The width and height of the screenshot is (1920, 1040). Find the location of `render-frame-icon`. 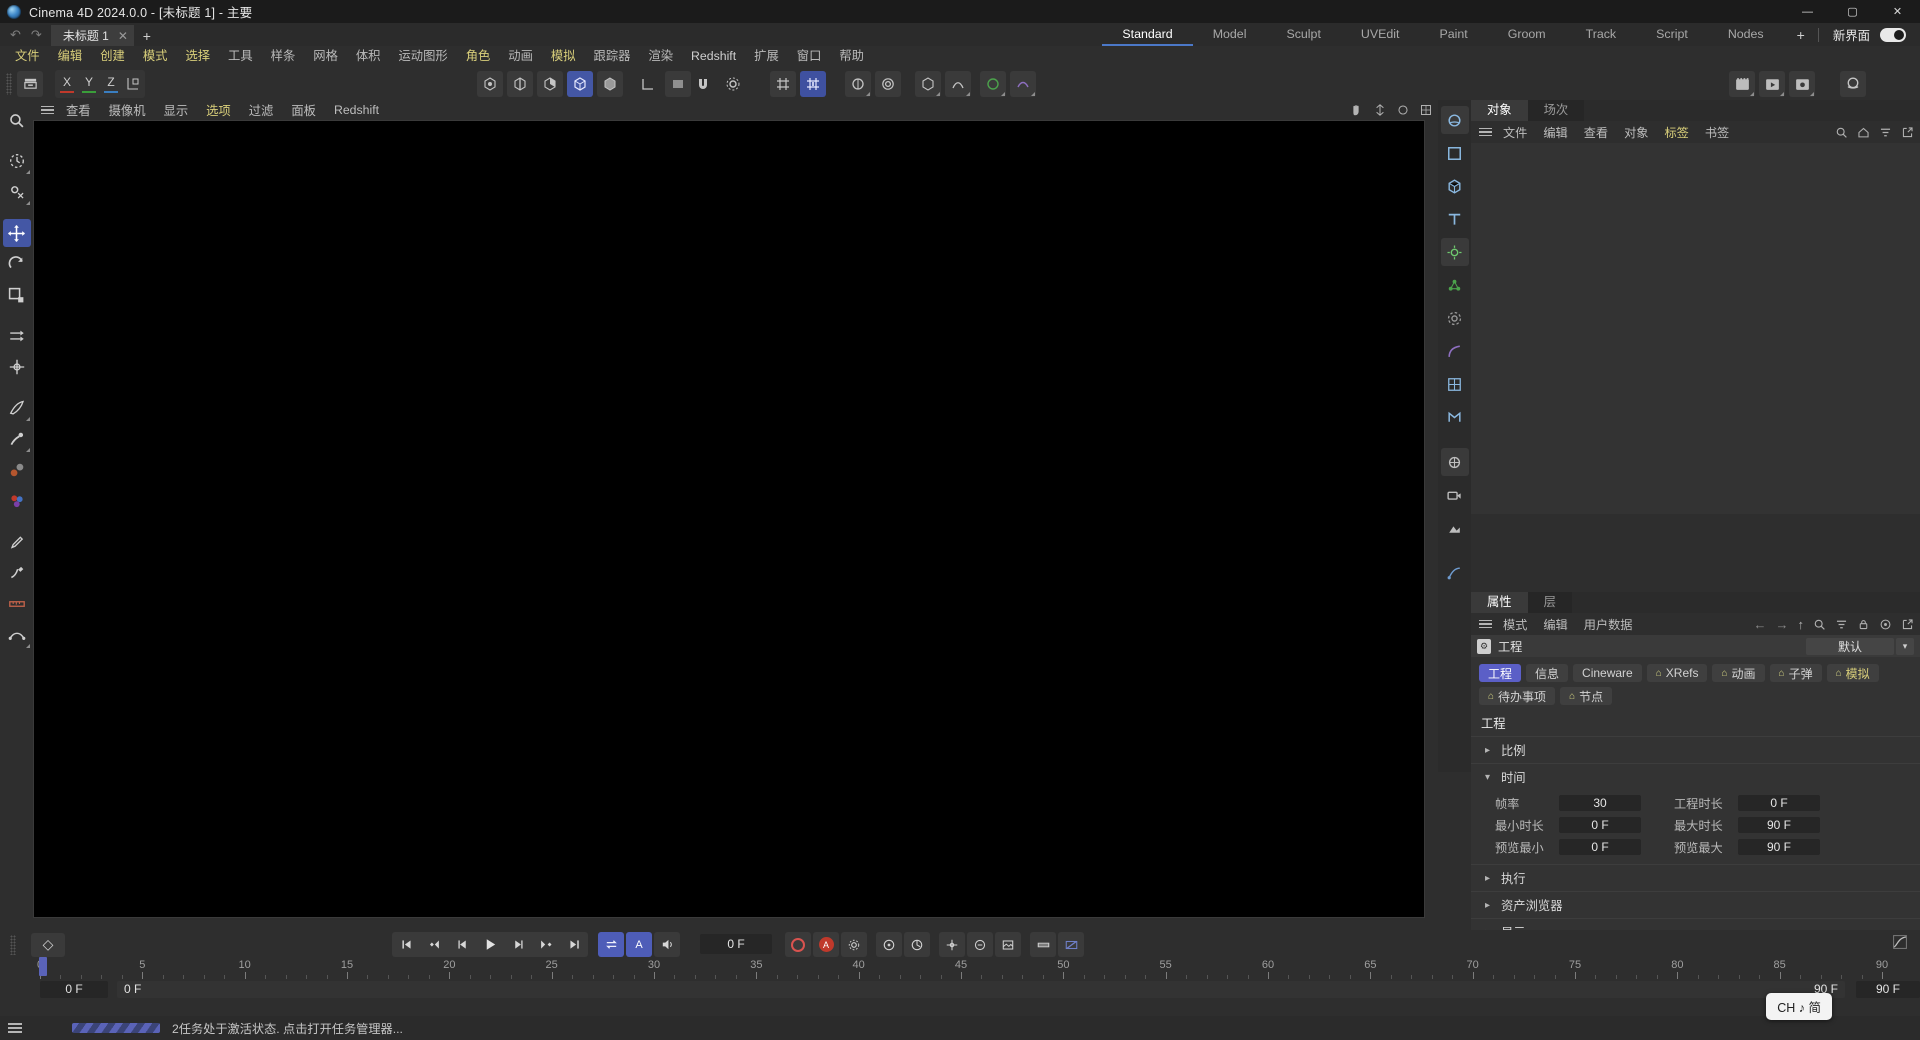

render-frame-icon is located at coordinates (1742, 84).